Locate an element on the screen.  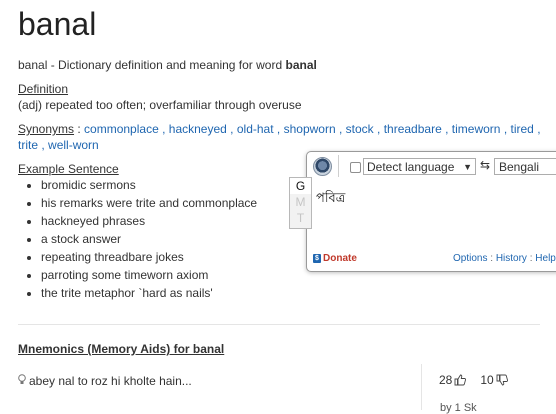
toolbar-separator is located at coordinates (338, 166).